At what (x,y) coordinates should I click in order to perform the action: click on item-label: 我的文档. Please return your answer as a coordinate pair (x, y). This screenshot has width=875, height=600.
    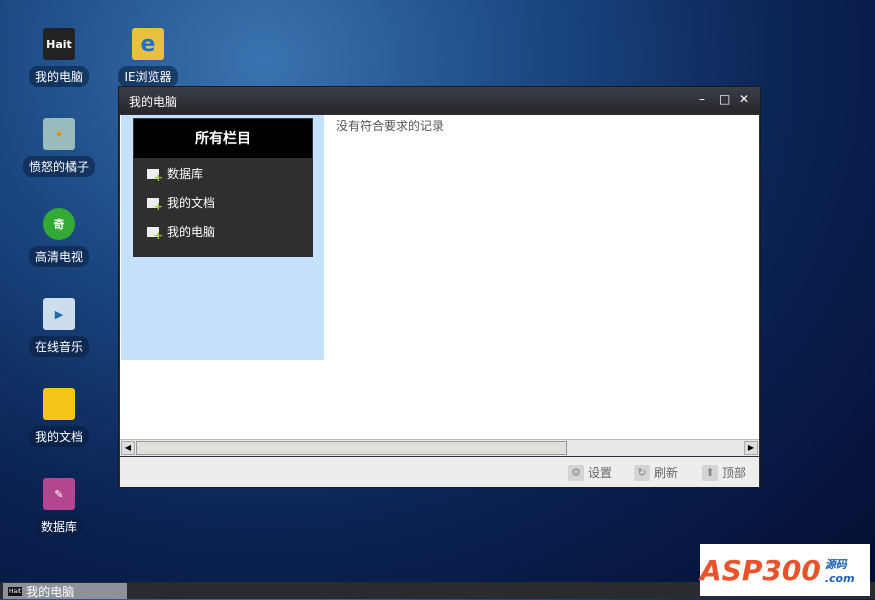
    Looking at the image, I should click on (191, 203).